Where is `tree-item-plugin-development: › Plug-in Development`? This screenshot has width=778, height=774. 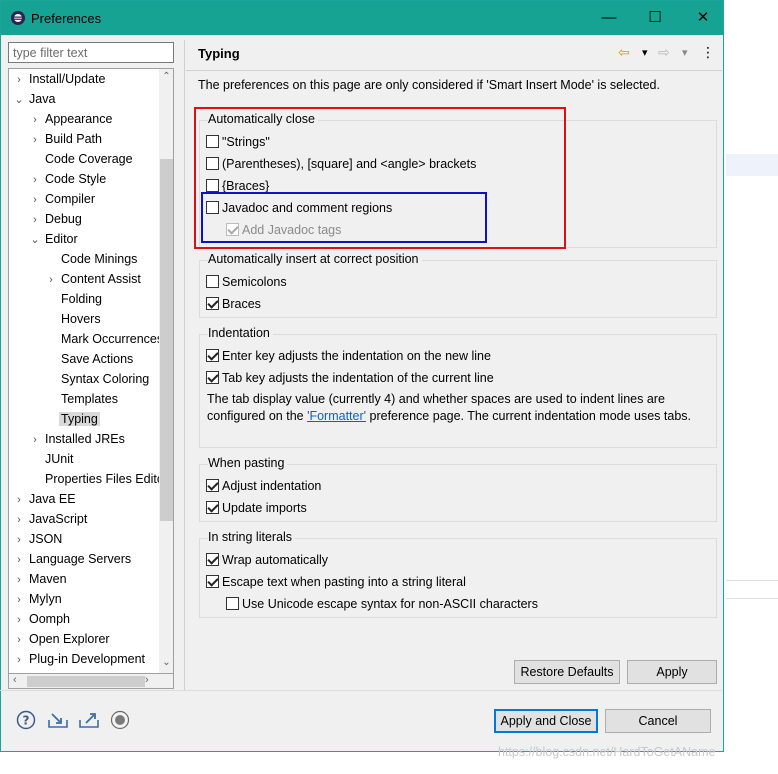 tree-item-plugin-development: › Plug-in Development is located at coordinates (79, 659).